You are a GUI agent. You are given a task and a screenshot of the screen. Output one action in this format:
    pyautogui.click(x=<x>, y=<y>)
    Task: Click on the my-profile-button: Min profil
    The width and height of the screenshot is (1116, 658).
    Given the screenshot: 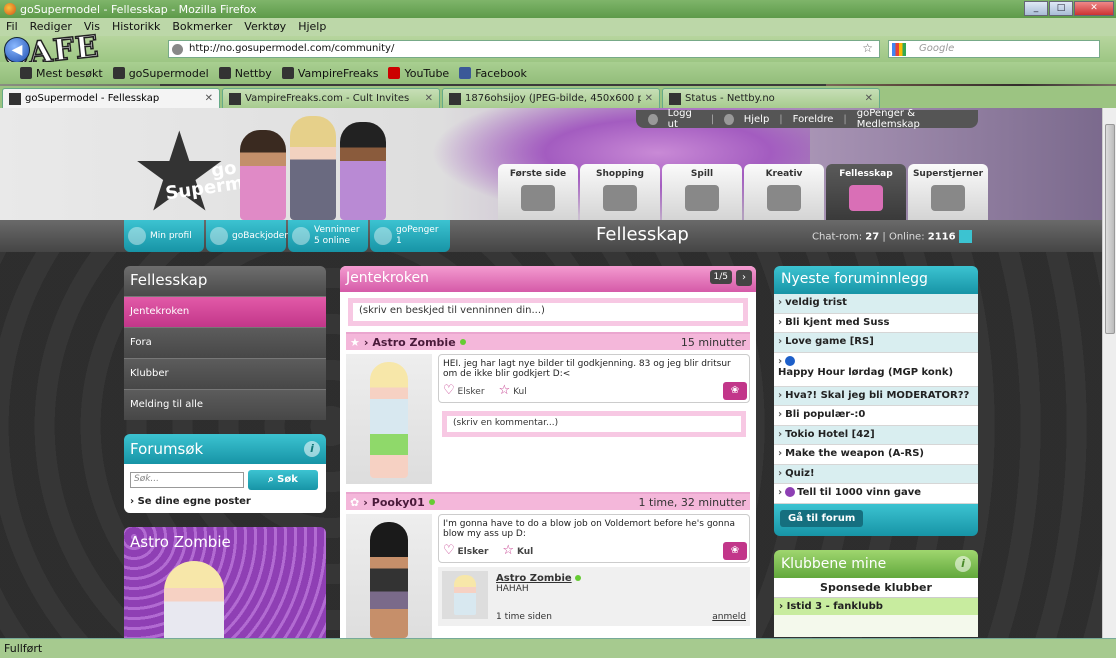 What is the action you would take?
    pyautogui.click(x=164, y=236)
    